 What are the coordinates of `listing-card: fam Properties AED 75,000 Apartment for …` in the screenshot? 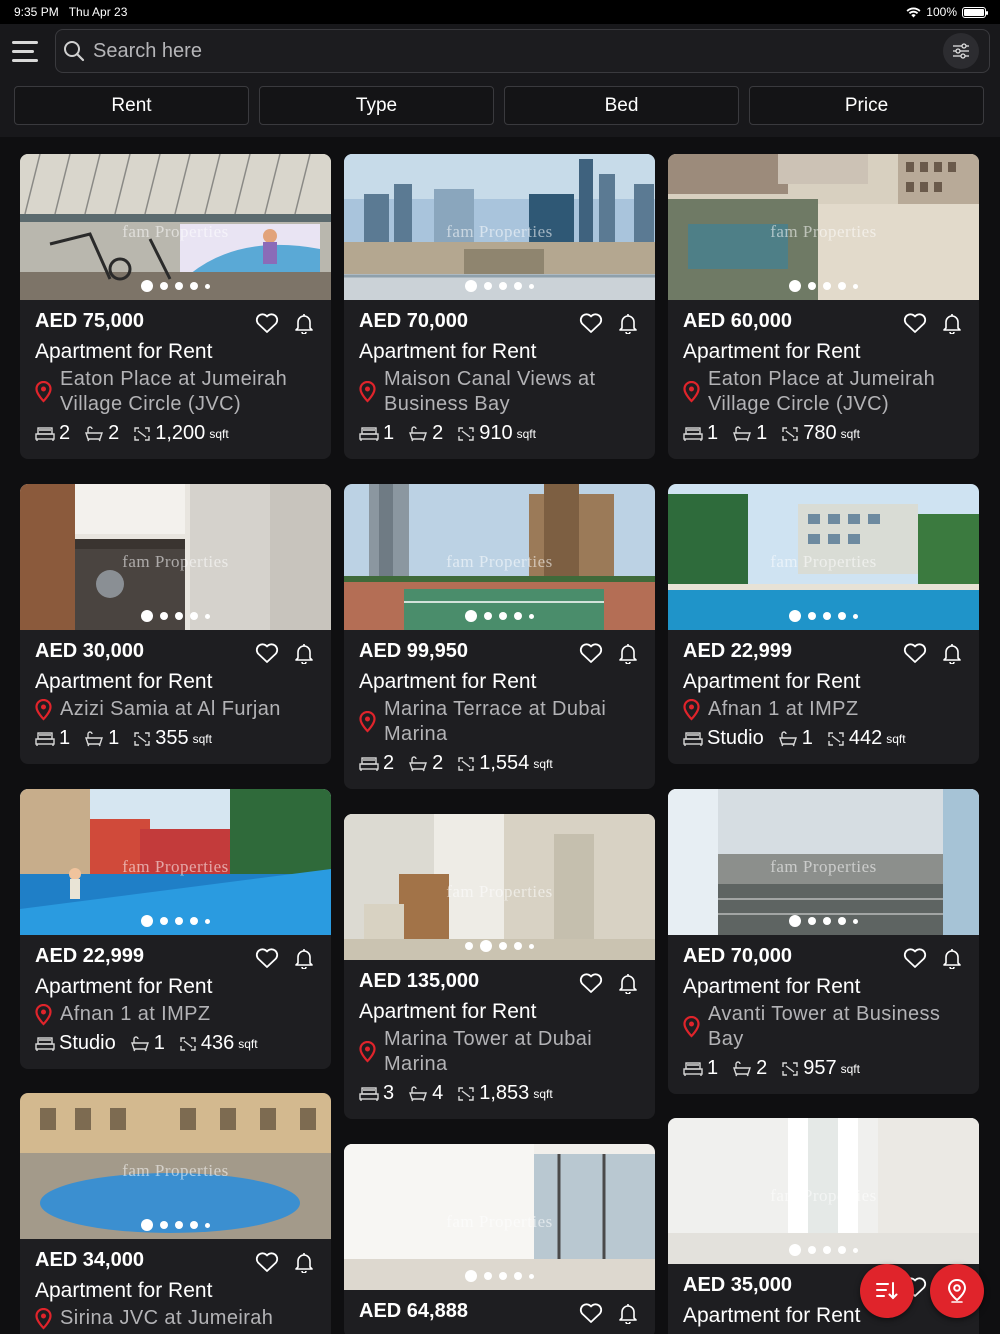 It's located at (175, 306).